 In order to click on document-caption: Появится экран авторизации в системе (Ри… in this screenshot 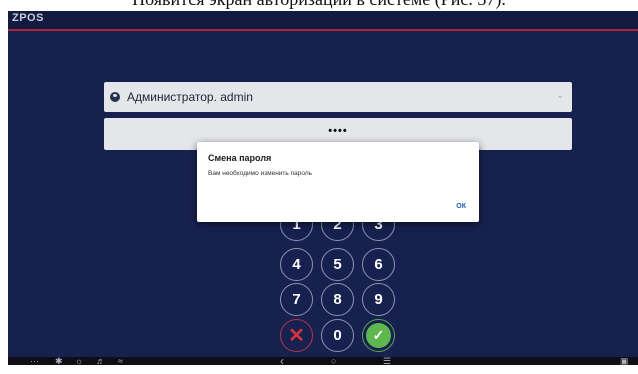, I will do `click(319, 5)`.